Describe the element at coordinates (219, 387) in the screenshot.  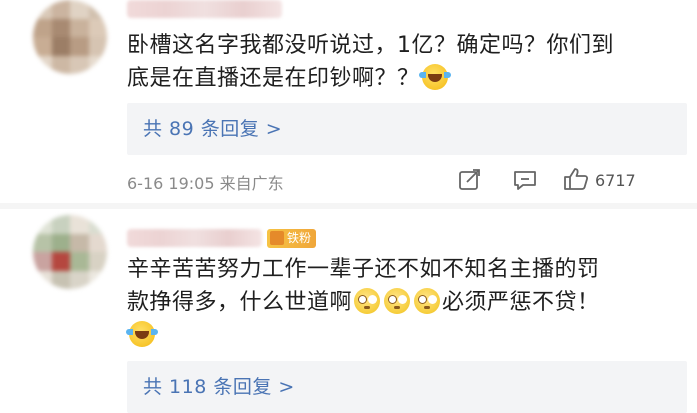
I see `reply-count-label: 共 118 条回复 >` at that location.